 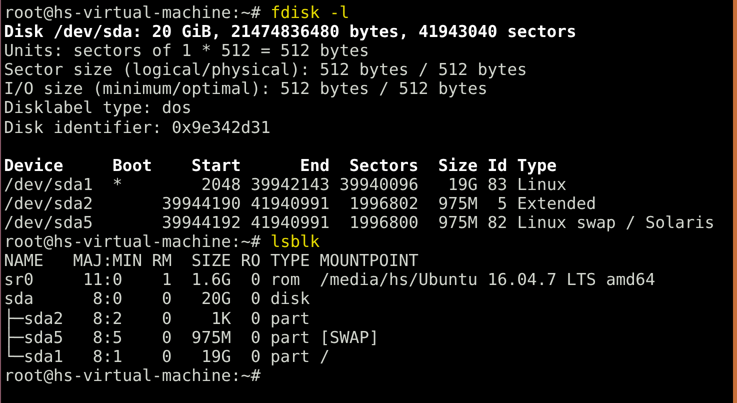 What do you see at coordinates (157, 298) in the screenshot?
I see `output-line: sda 8:0 0 20G 0 disk` at bounding box center [157, 298].